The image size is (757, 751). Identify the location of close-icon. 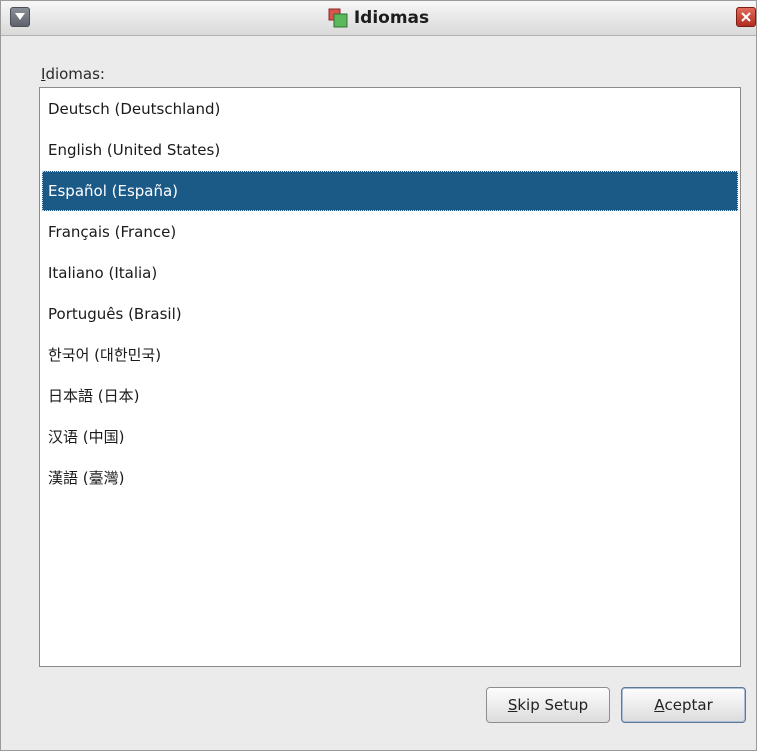
(746, 17).